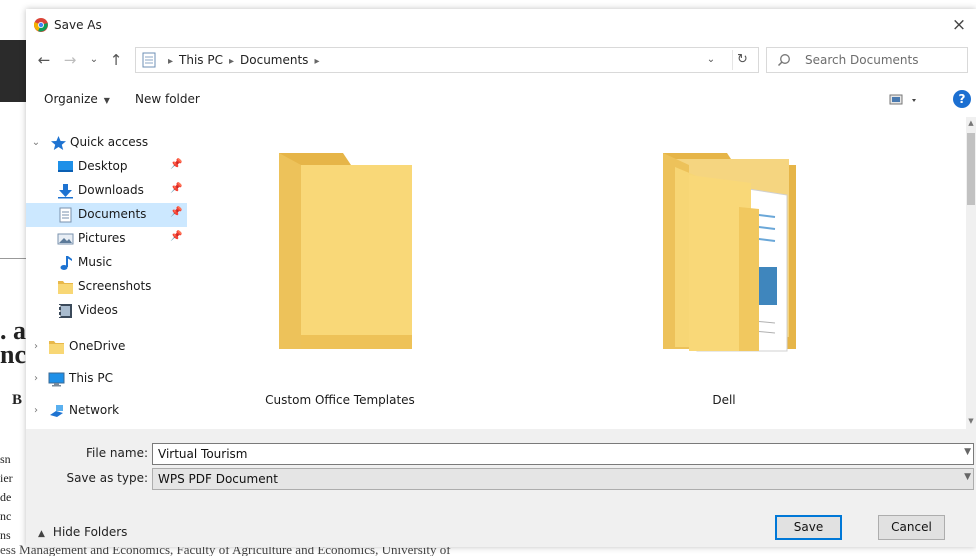 This screenshot has height=556, width=976. What do you see at coordinates (203, 454) in the screenshot?
I see `file-name-value: Virtual Tourism` at bounding box center [203, 454].